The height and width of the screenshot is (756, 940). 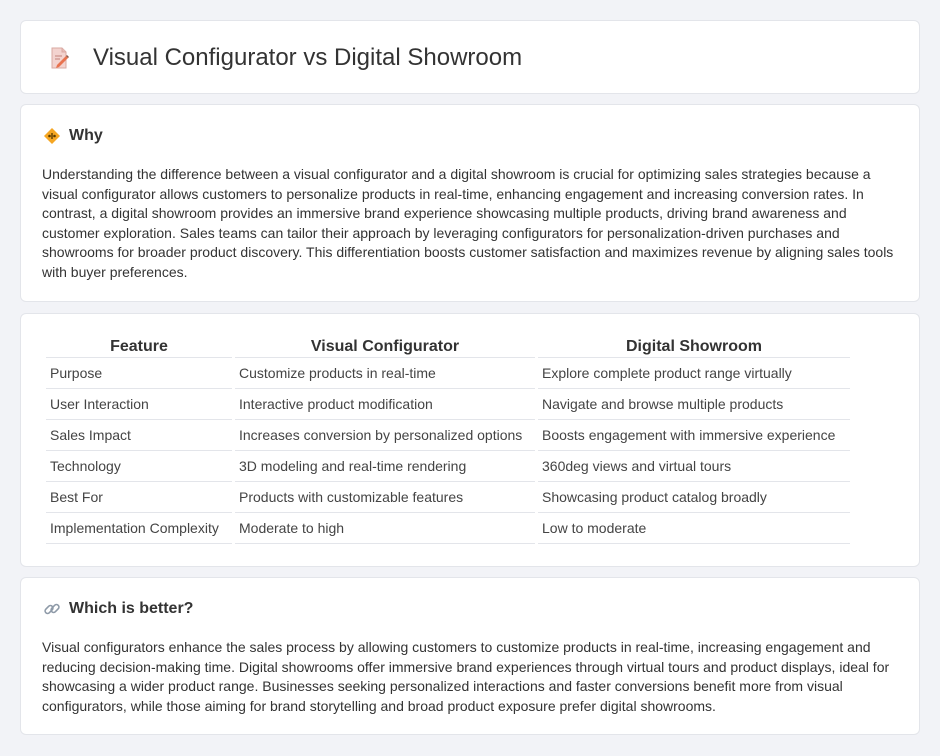 I want to click on table-cell: User Interaction, so click(x=139, y=404).